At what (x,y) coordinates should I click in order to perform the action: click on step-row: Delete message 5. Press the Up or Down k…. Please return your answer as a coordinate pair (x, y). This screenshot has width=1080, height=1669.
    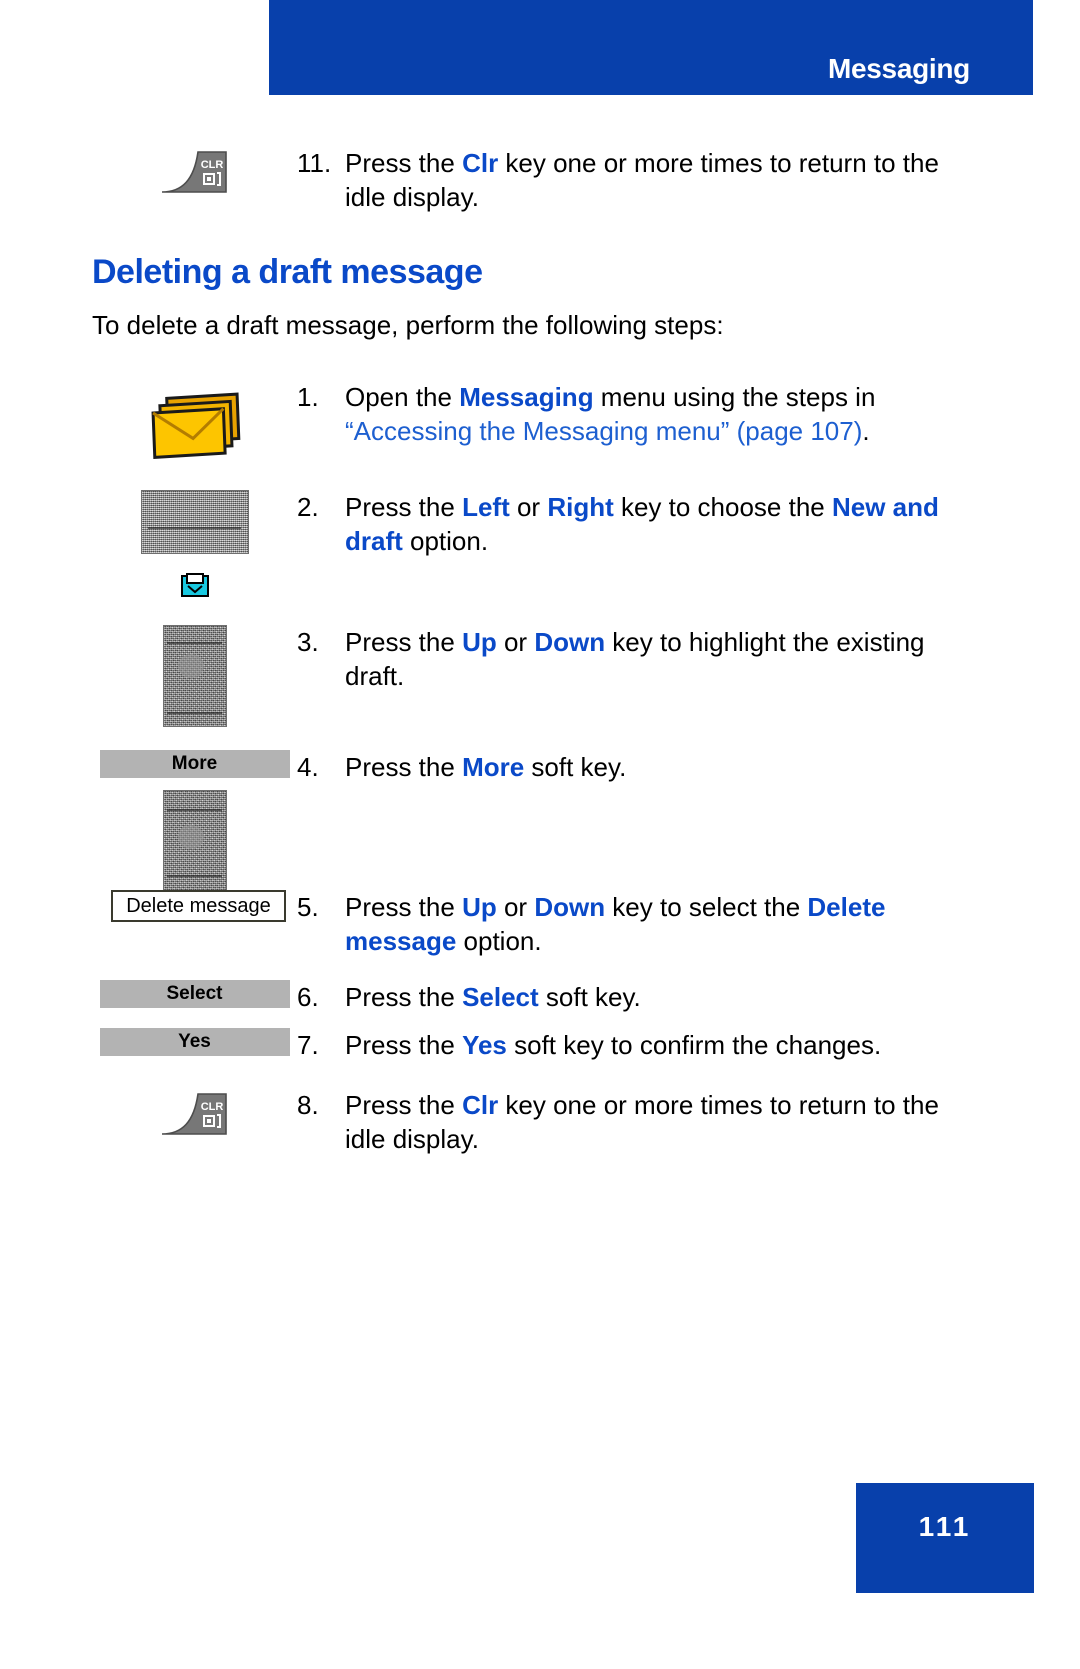
    Looking at the image, I should click on (542, 924).